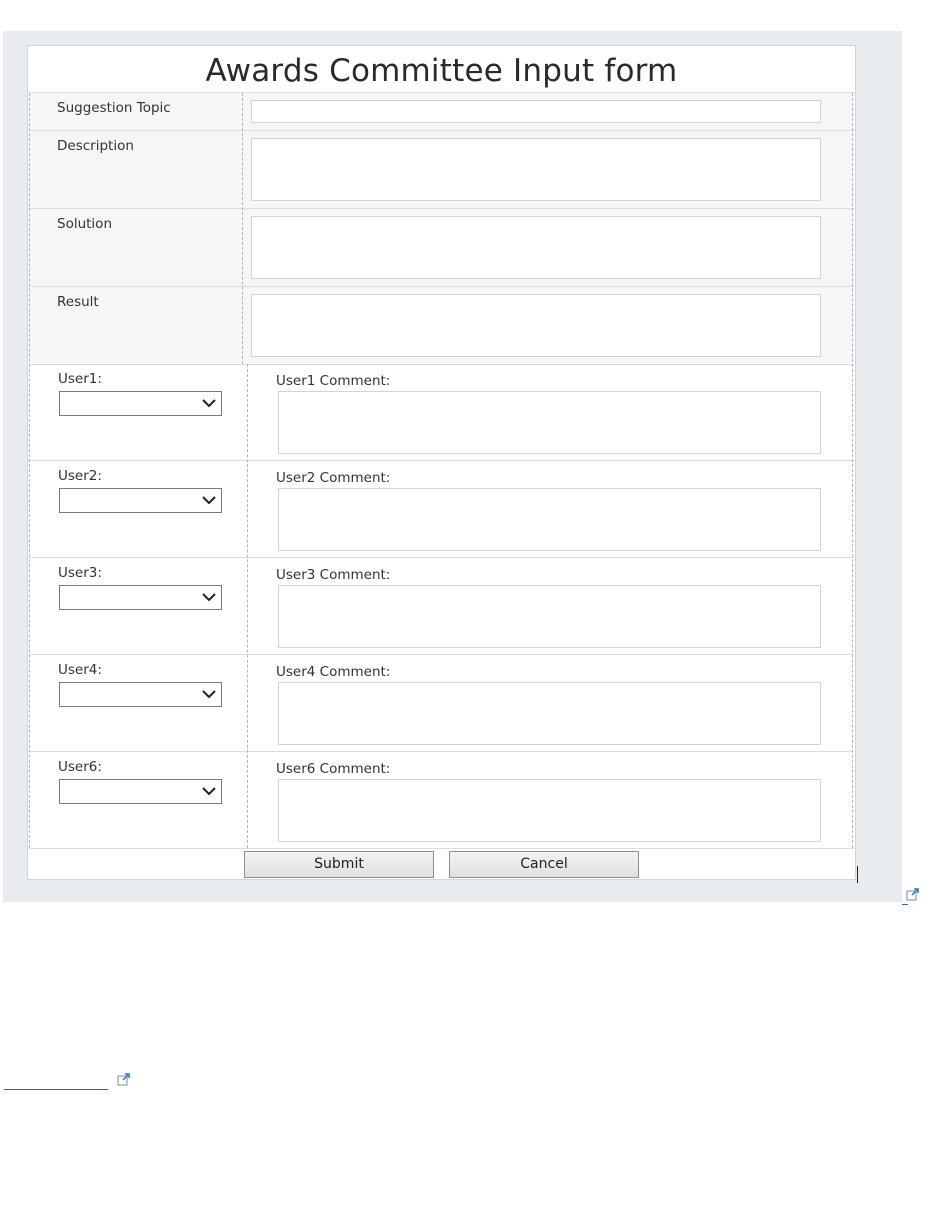 The image size is (942, 1213). I want to click on result-textarea, so click(536, 325).